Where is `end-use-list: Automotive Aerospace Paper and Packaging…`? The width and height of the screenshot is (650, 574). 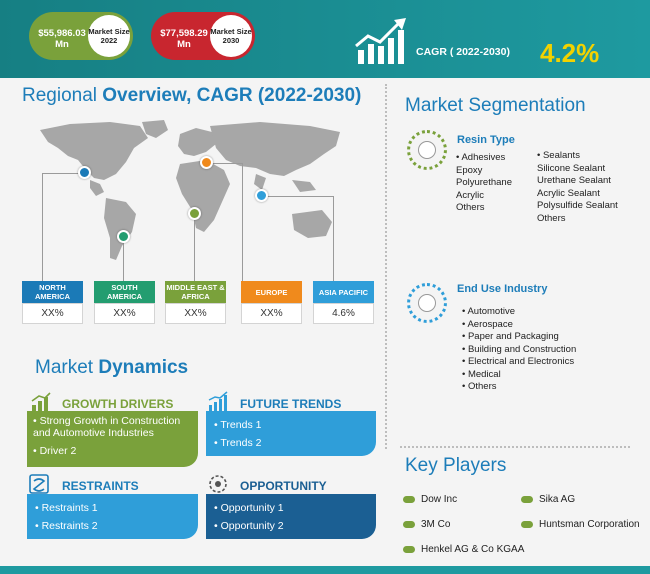
end-use-list: Automotive Aerospace Paper and Packaging… is located at coordinates (519, 350).